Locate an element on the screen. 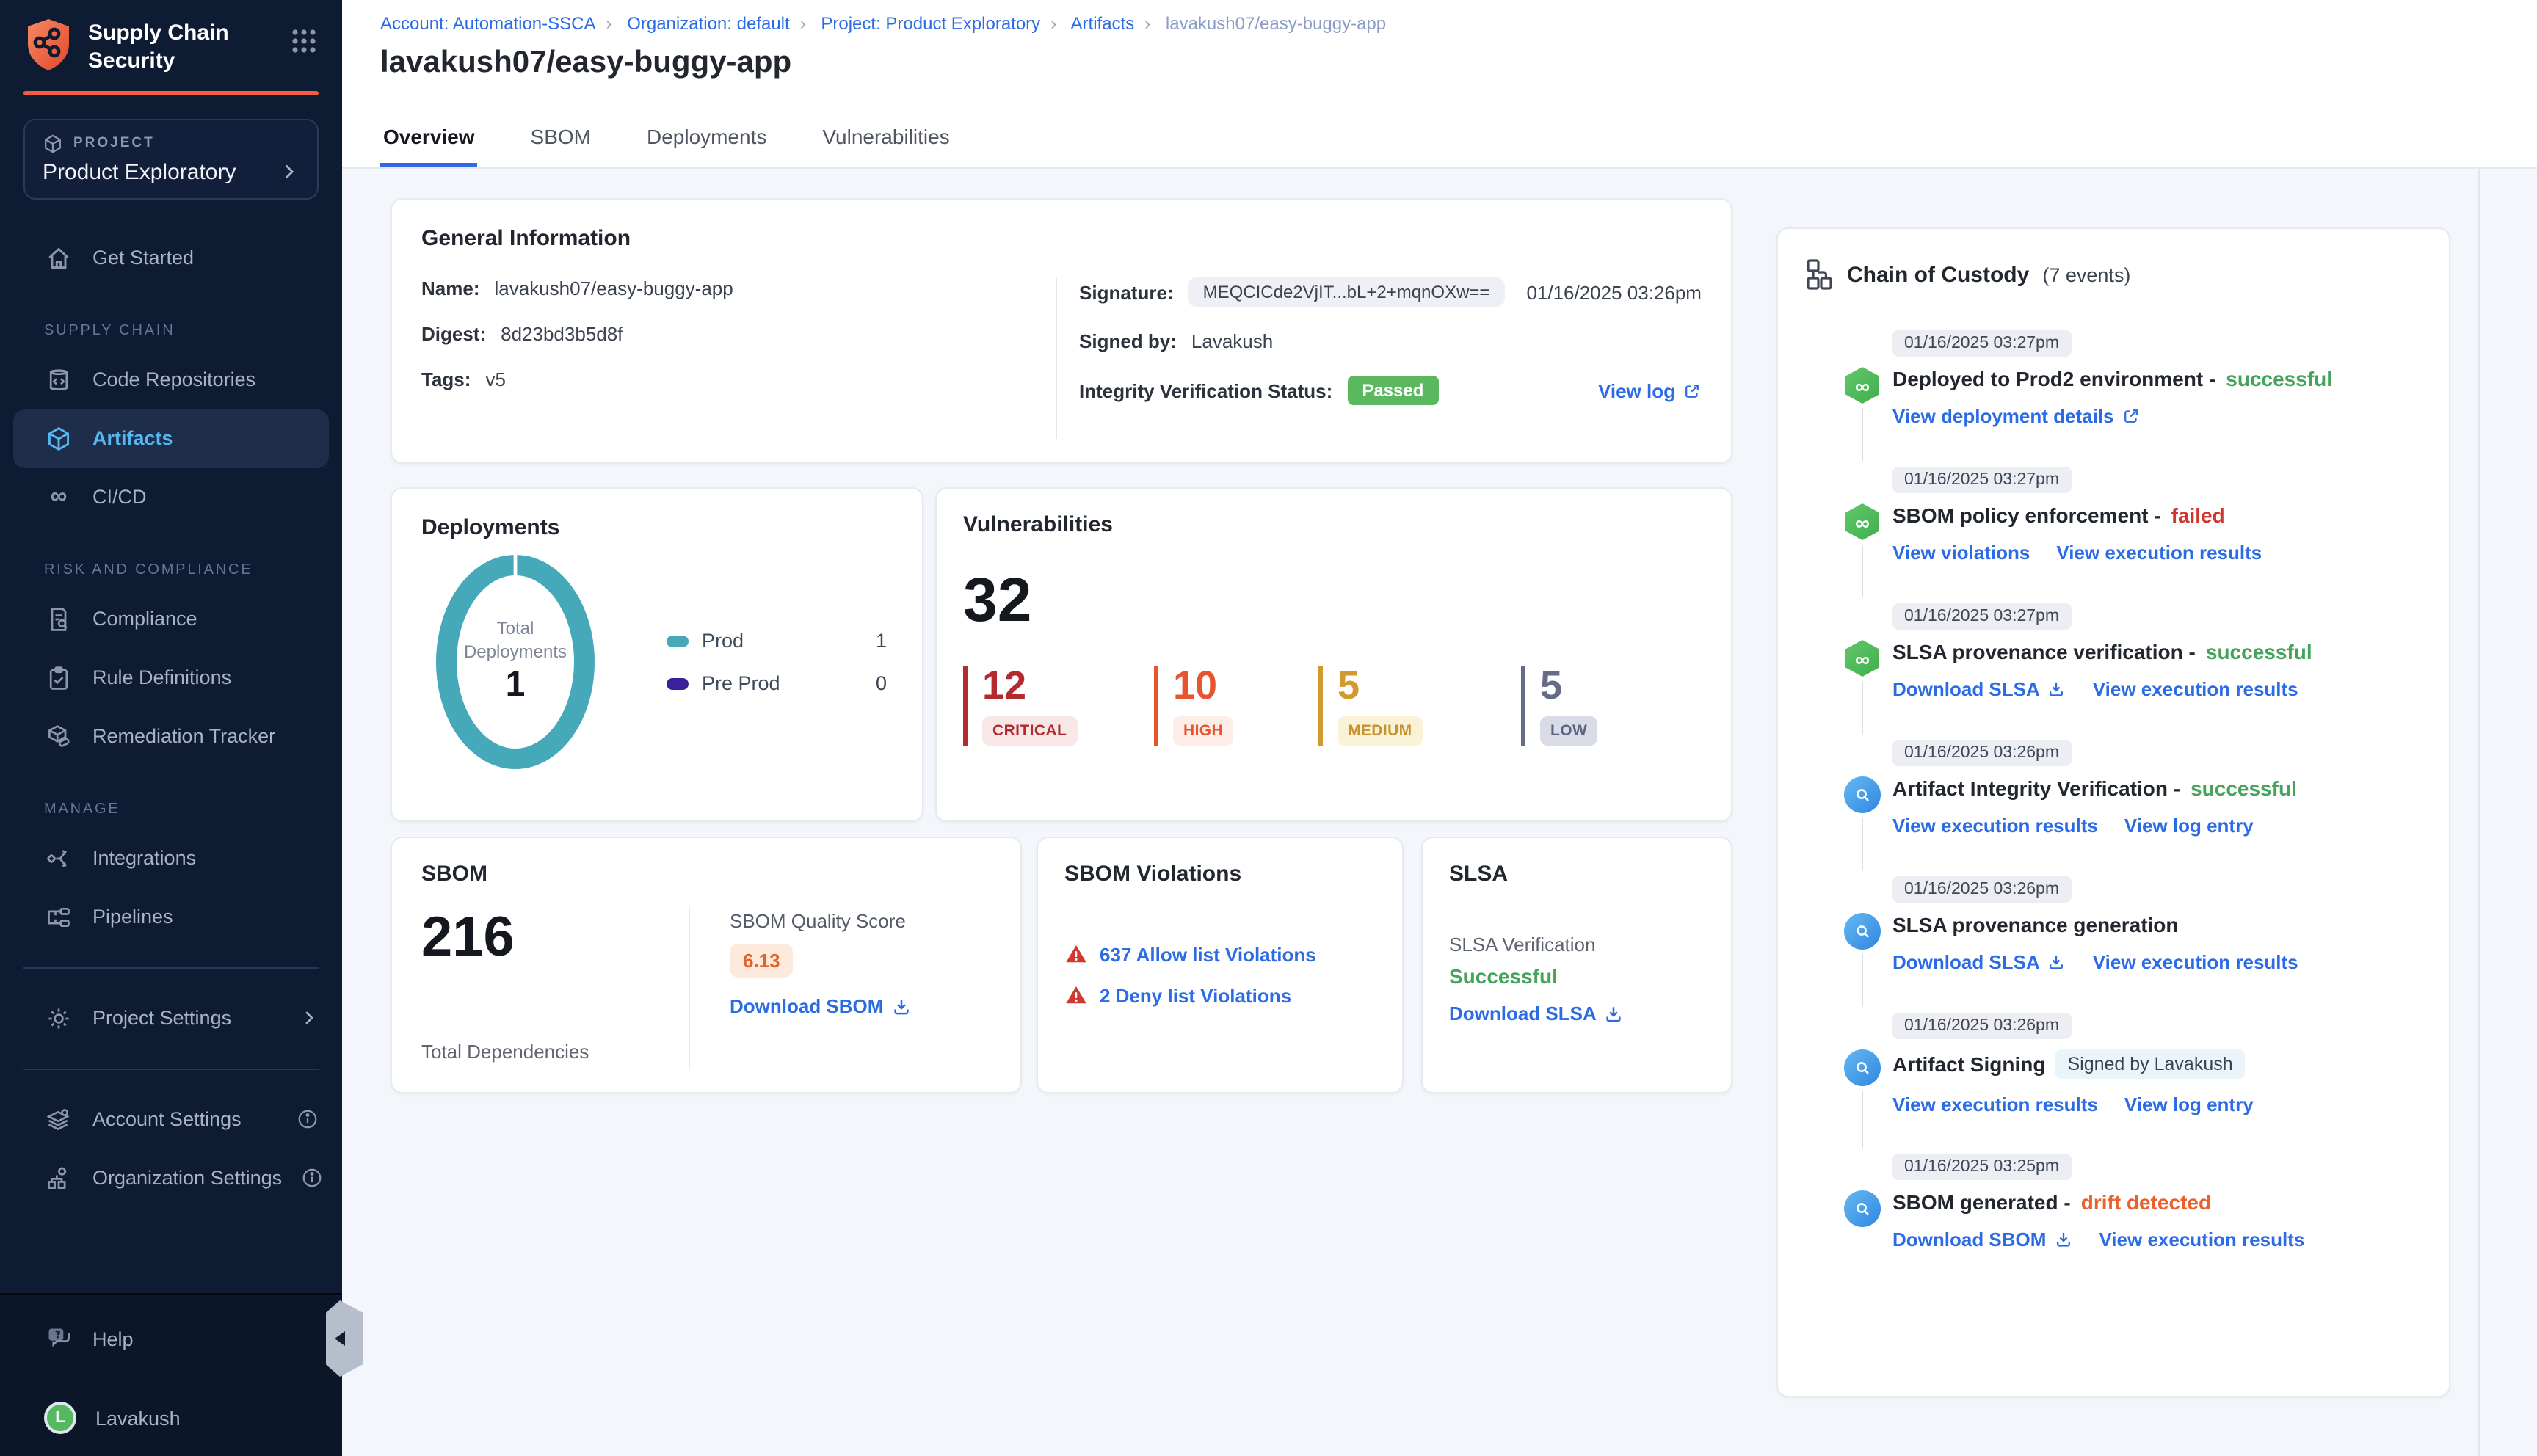  sidebar-item-rule-definitions: Rule Definitions is located at coordinates (171, 677).